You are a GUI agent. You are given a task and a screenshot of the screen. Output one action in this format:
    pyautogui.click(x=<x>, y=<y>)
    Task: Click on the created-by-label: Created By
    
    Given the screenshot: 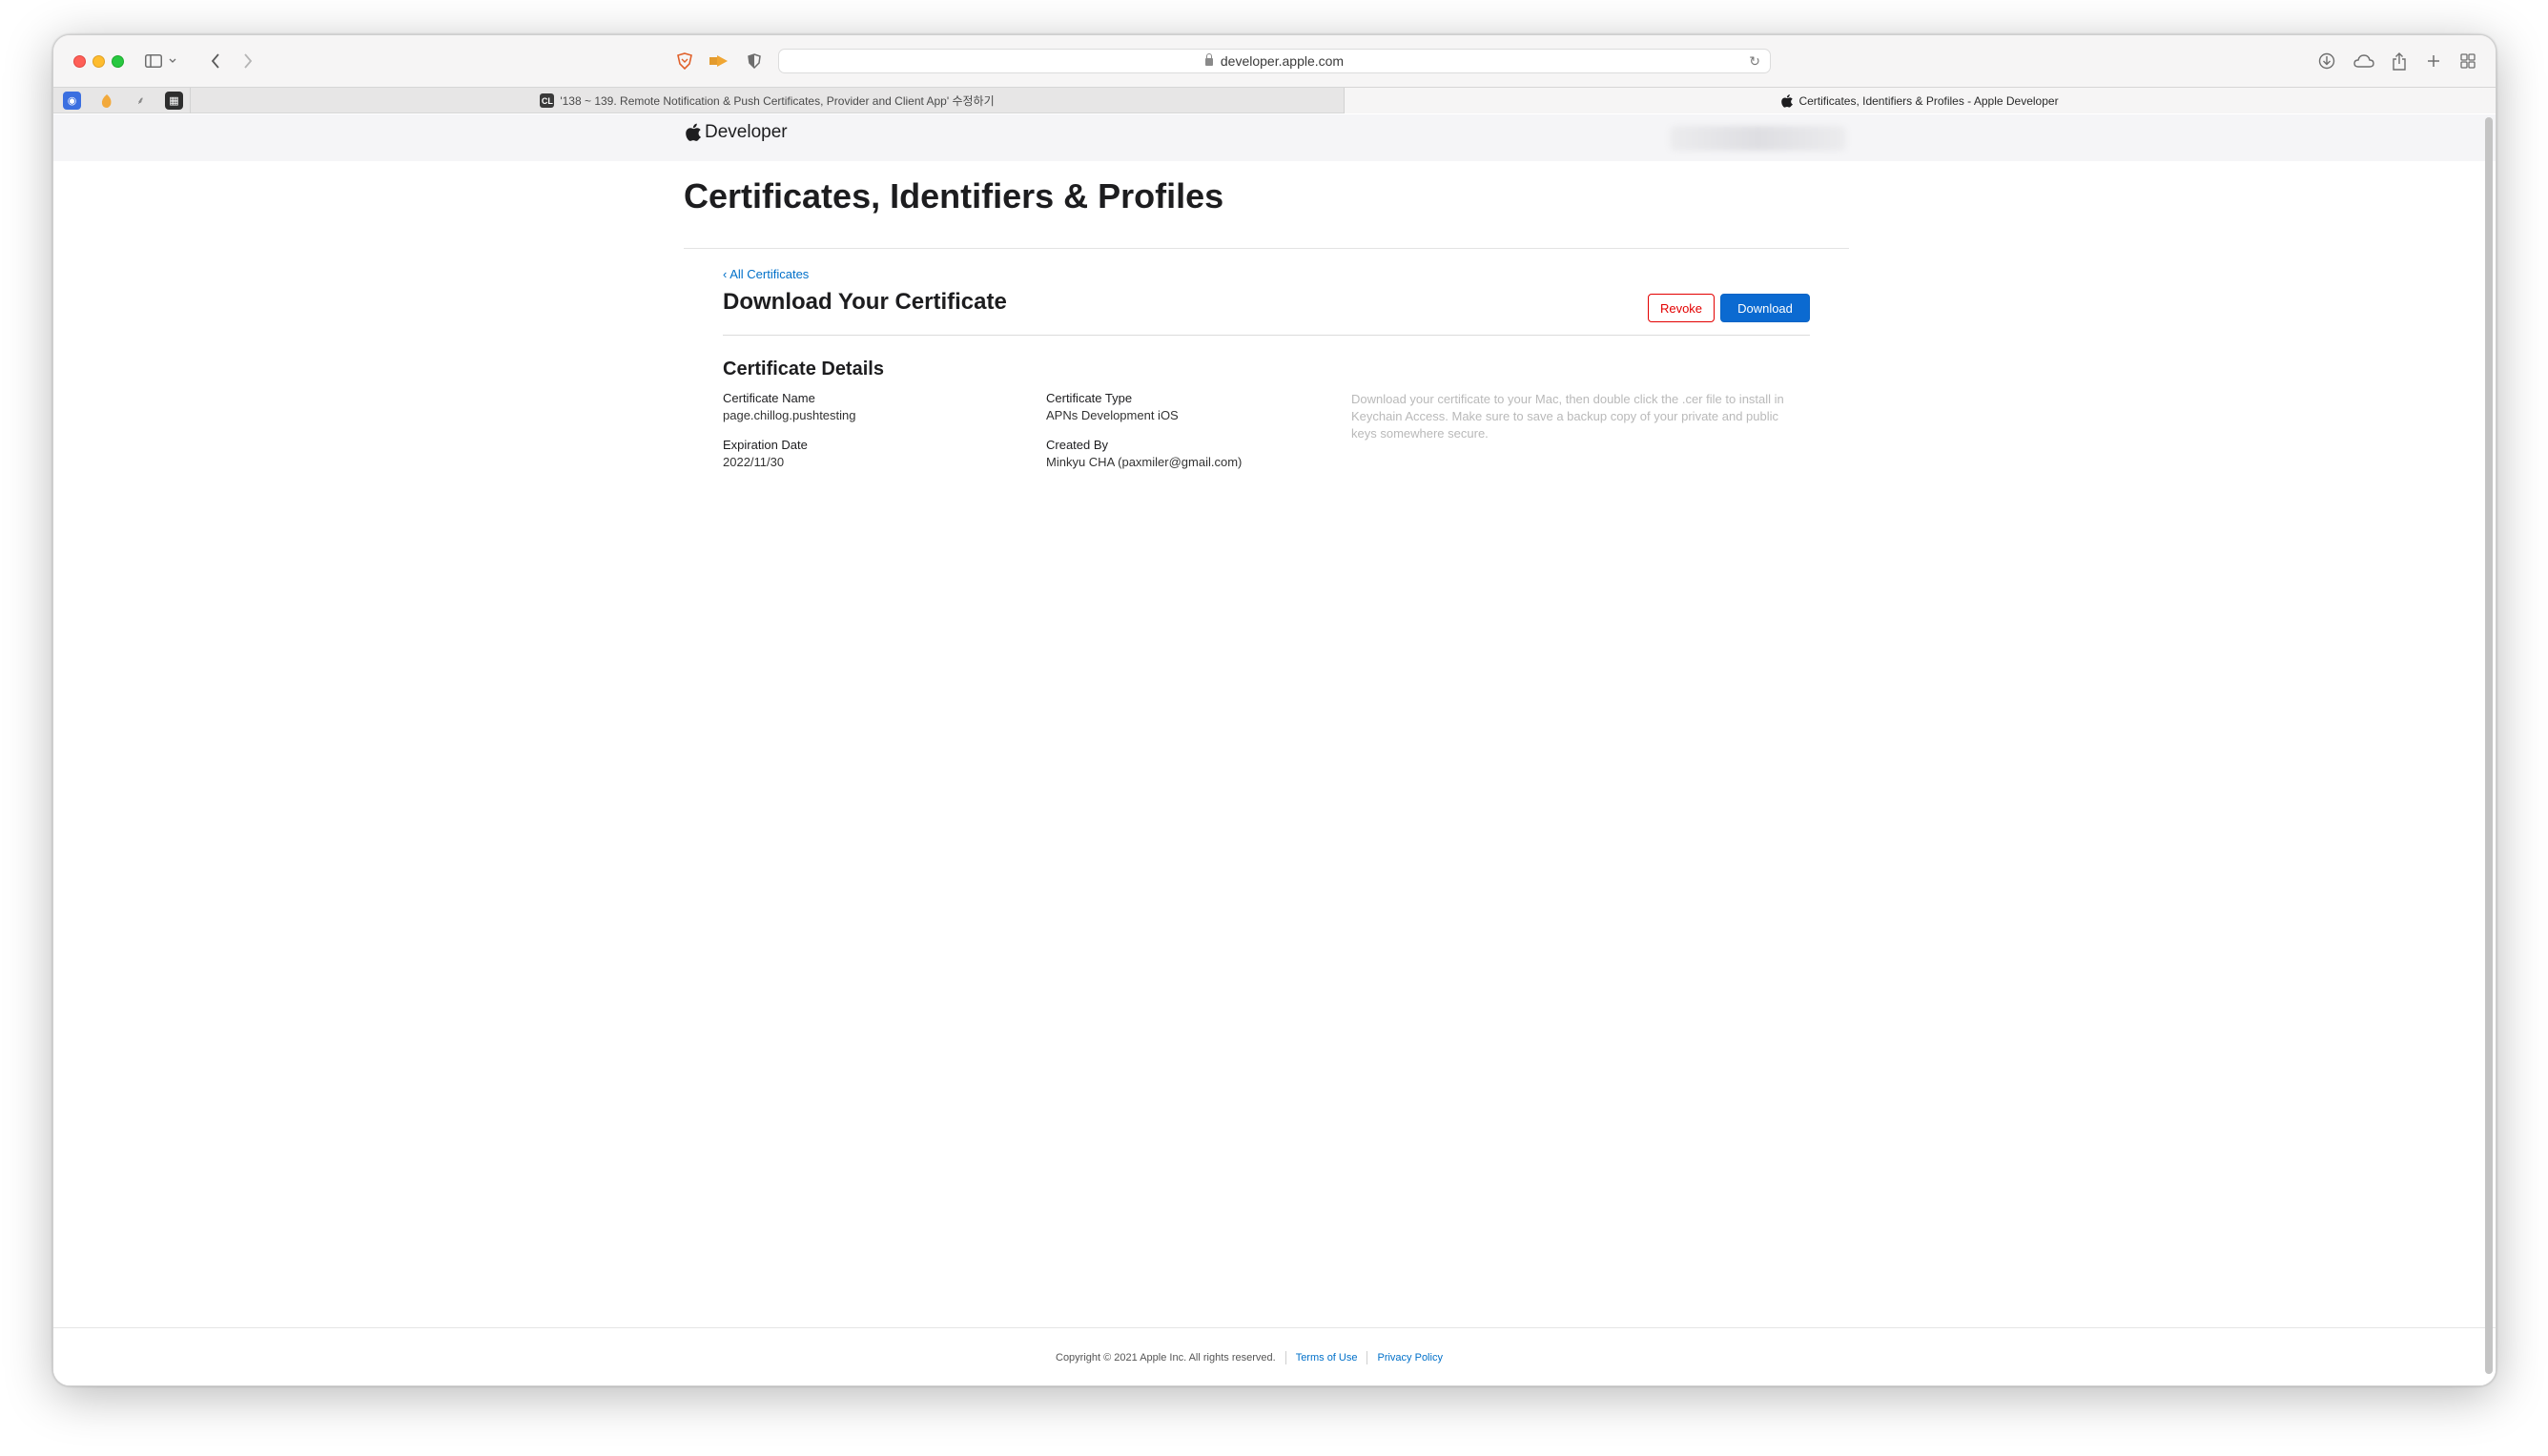 What is the action you would take?
    pyautogui.click(x=1077, y=445)
    